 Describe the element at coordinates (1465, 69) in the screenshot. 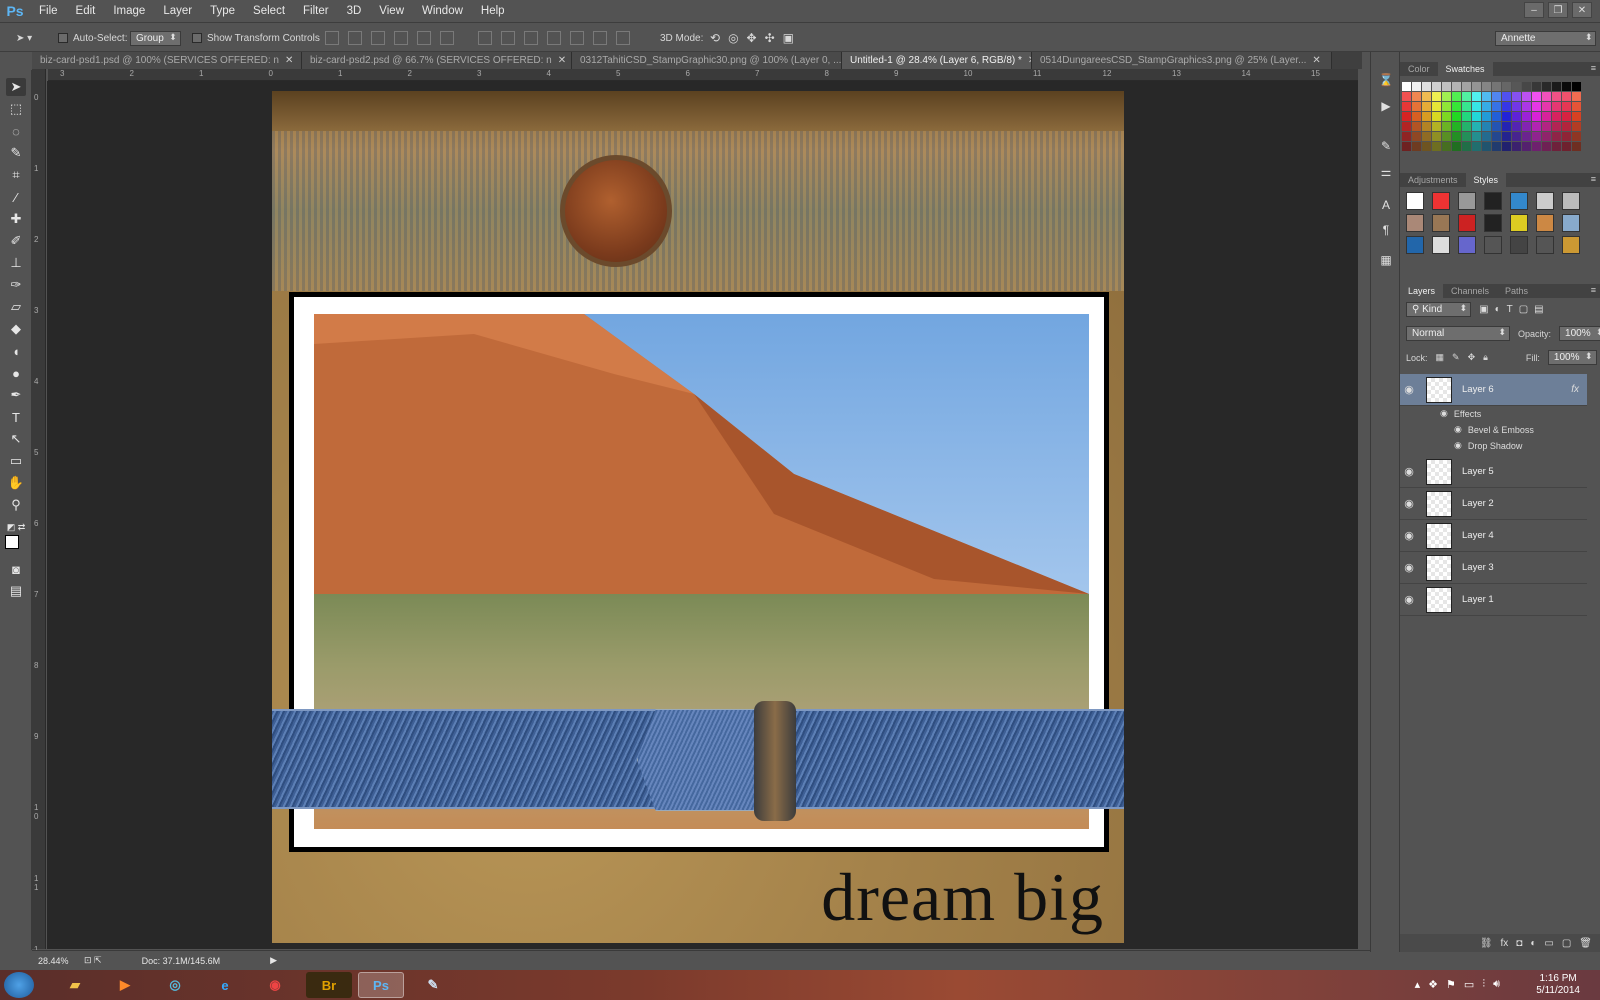

I see `tab-swatches: Swatches` at that location.